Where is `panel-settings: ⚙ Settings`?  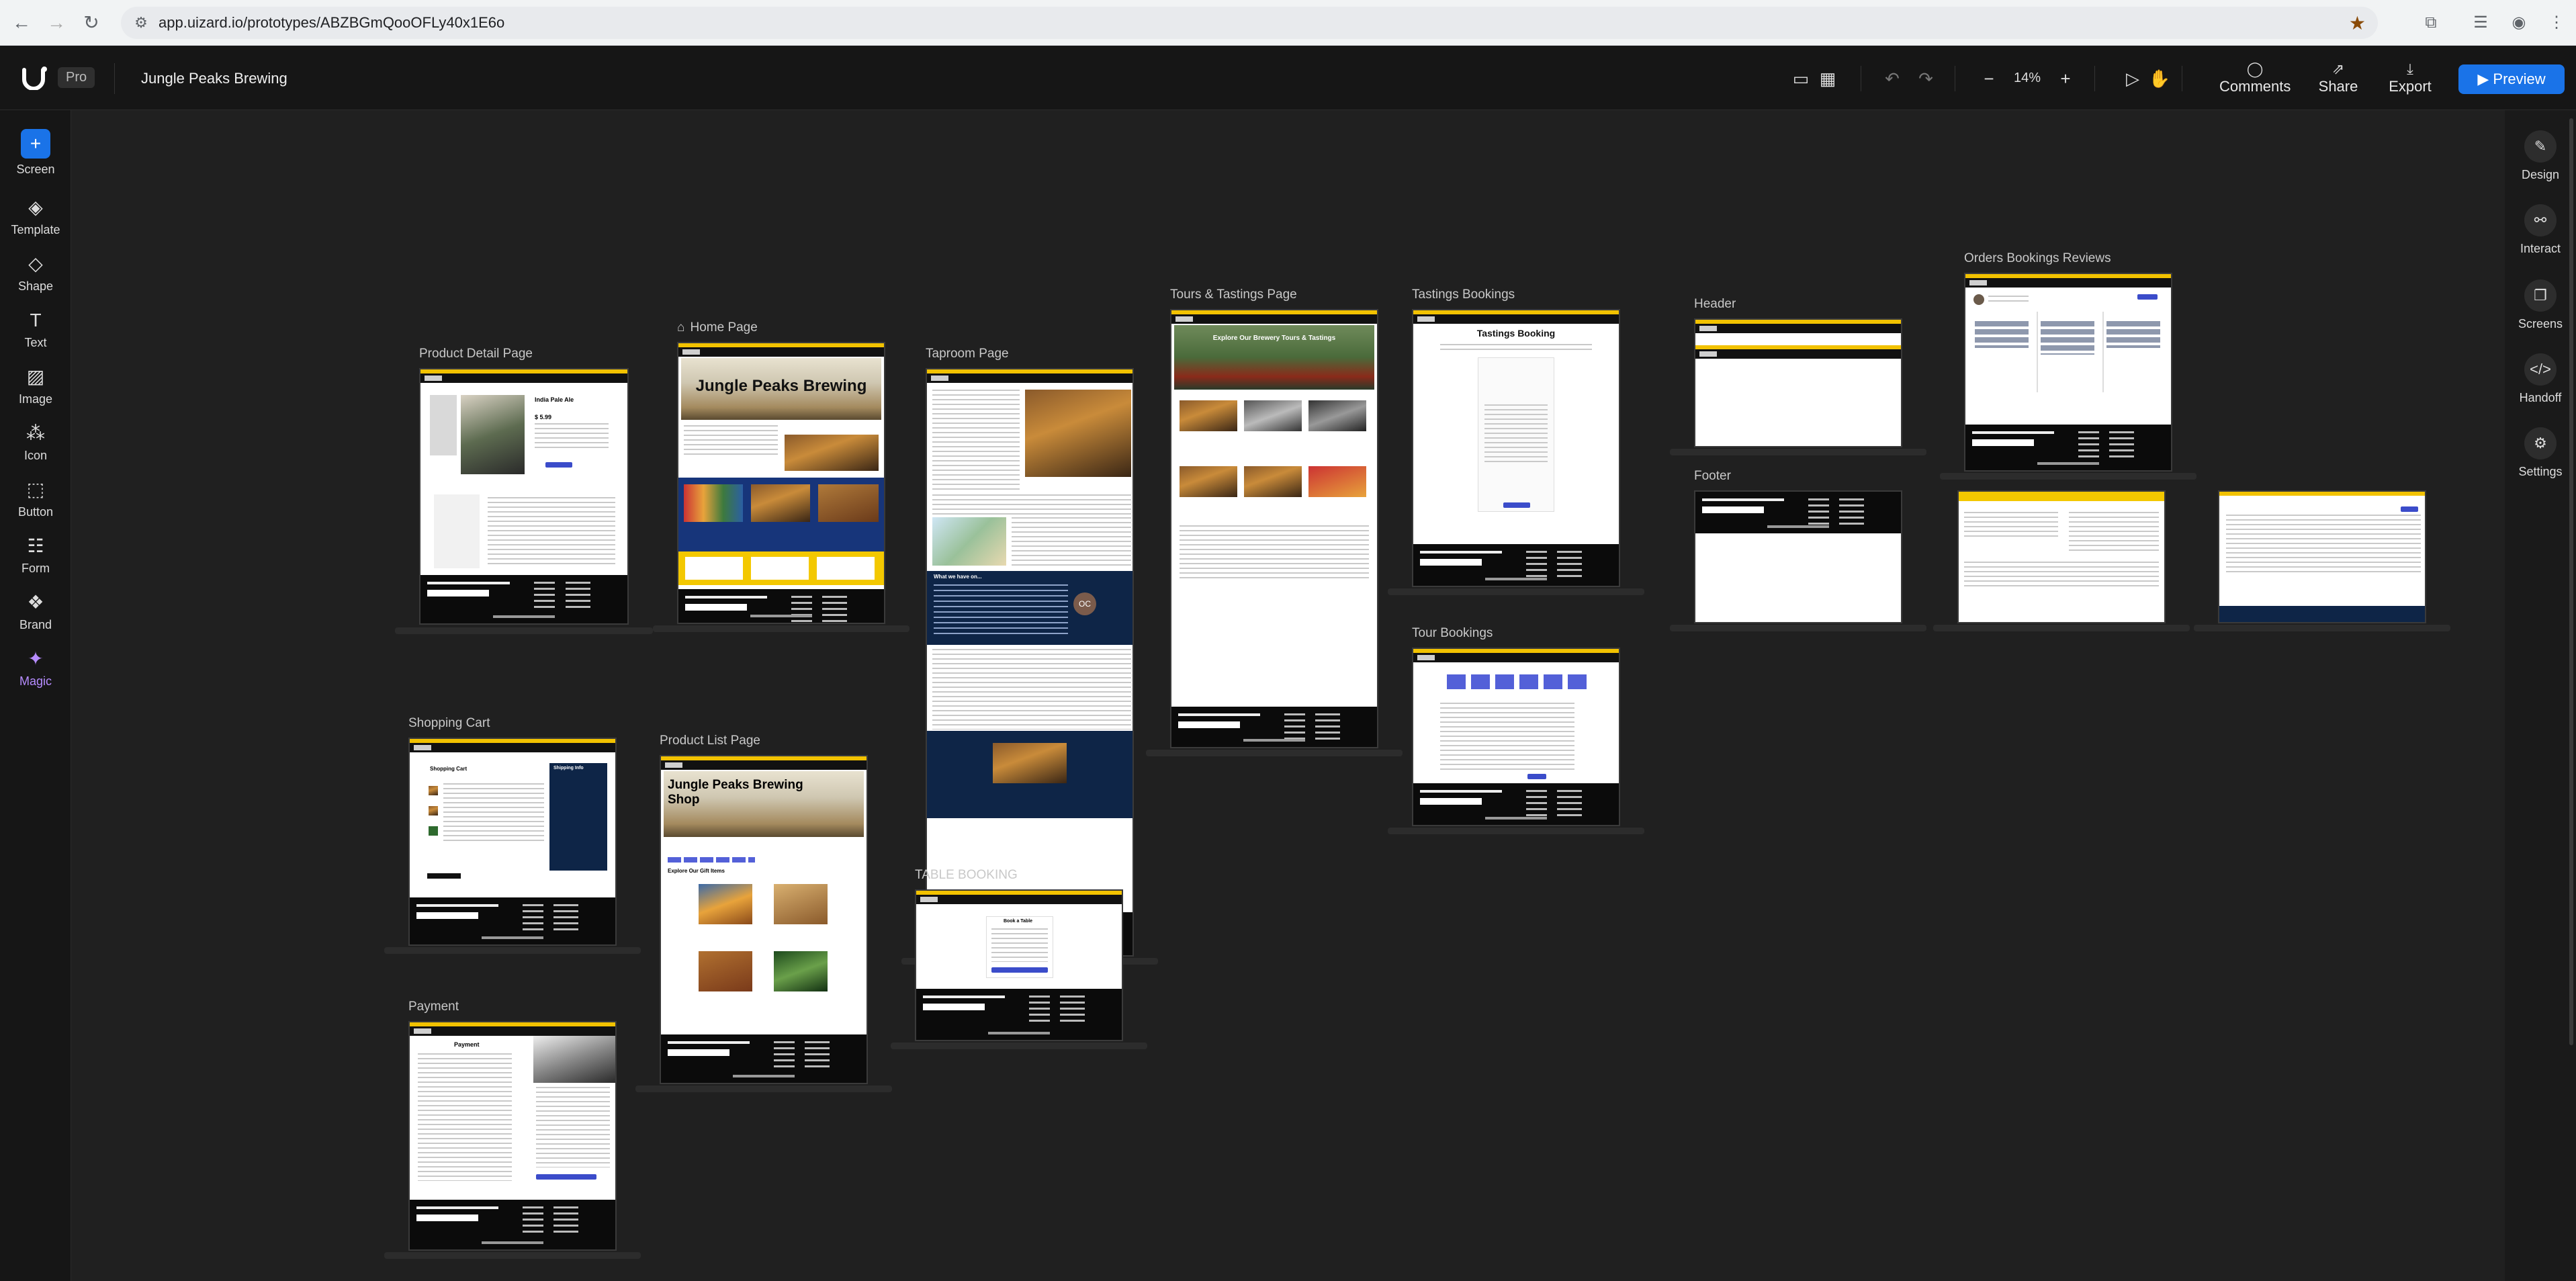 panel-settings: ⚙ Settings is located at coordinates (2541, 453).